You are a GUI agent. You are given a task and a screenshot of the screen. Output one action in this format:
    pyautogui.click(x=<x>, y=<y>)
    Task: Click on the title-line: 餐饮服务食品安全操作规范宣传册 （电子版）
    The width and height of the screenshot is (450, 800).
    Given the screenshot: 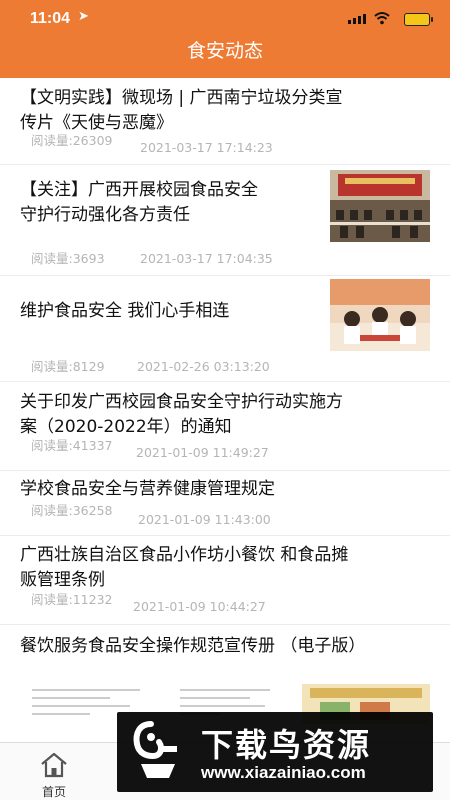 What is the action you would take?
    pyautogui.click(x=193, y=646)
    